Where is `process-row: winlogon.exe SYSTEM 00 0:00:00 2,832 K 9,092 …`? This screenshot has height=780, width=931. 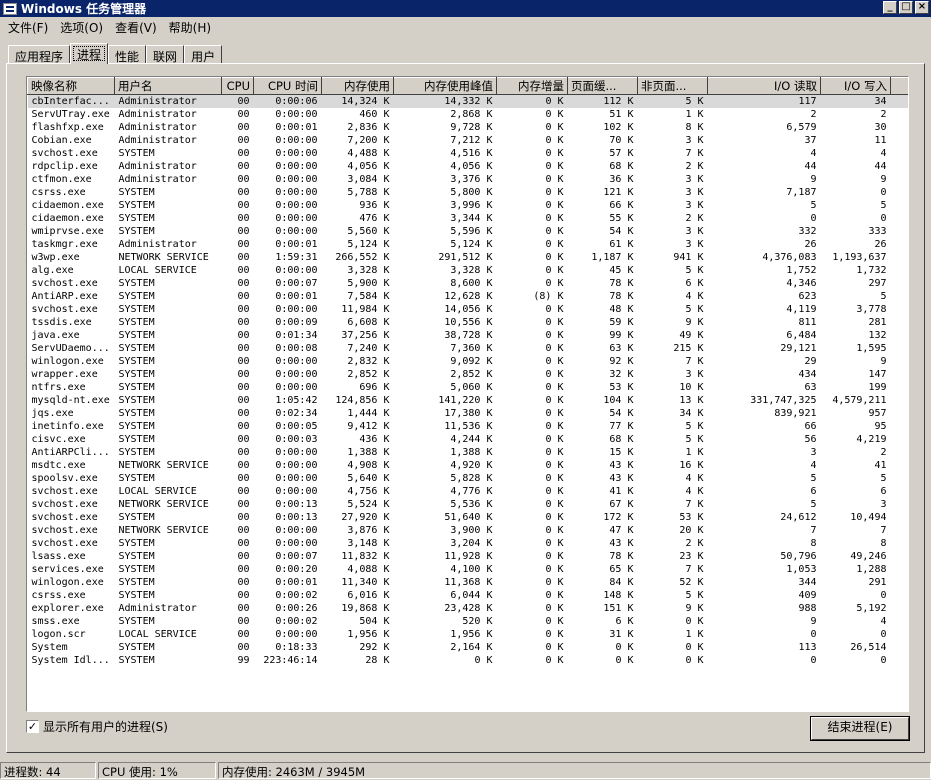
process-row: winlogon.exe SYSTEM 00 0:00:00 2,832 K 9,092 … is located at coordinates (468, 361).